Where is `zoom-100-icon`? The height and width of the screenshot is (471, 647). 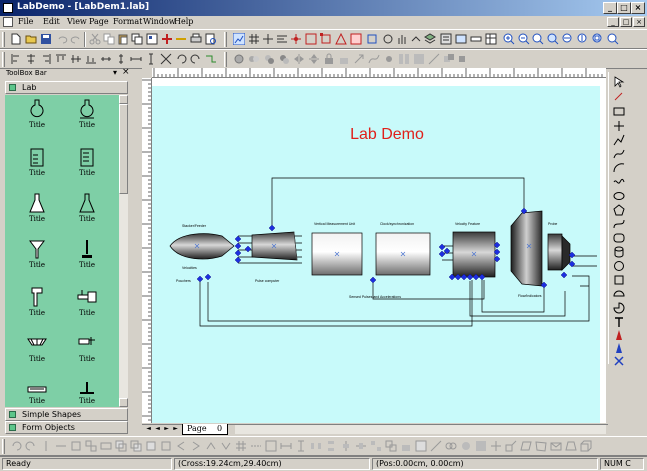
zoom-100-icon is located at coordinates (613, 39).